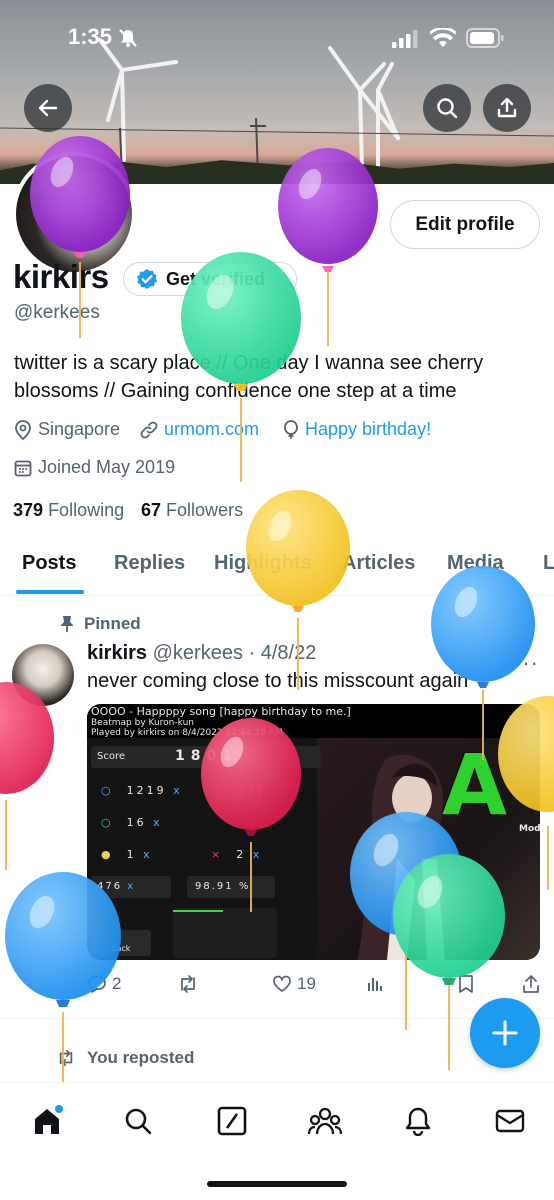 This screenshot has width=554, height=1200. Describe the element at coordinates (107, 467) in the screenshot. I see `joined-text: Joined May 2019` at that location.